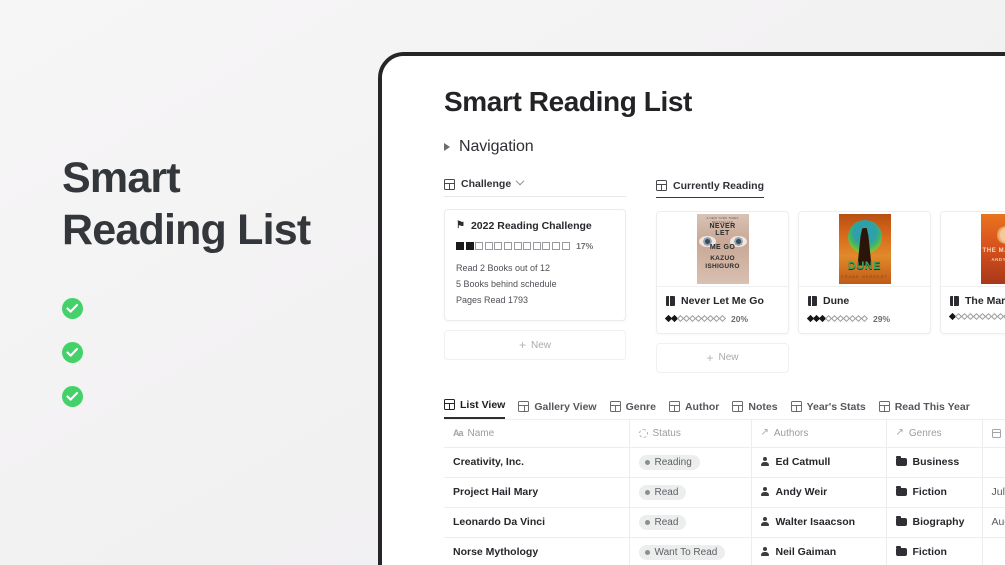 The height and width of the screenshot is (565, 1005). What do you see at coordinates (535, 196) in the screenshot?
I see `challenge-divider` at bounding box center [535, 196].